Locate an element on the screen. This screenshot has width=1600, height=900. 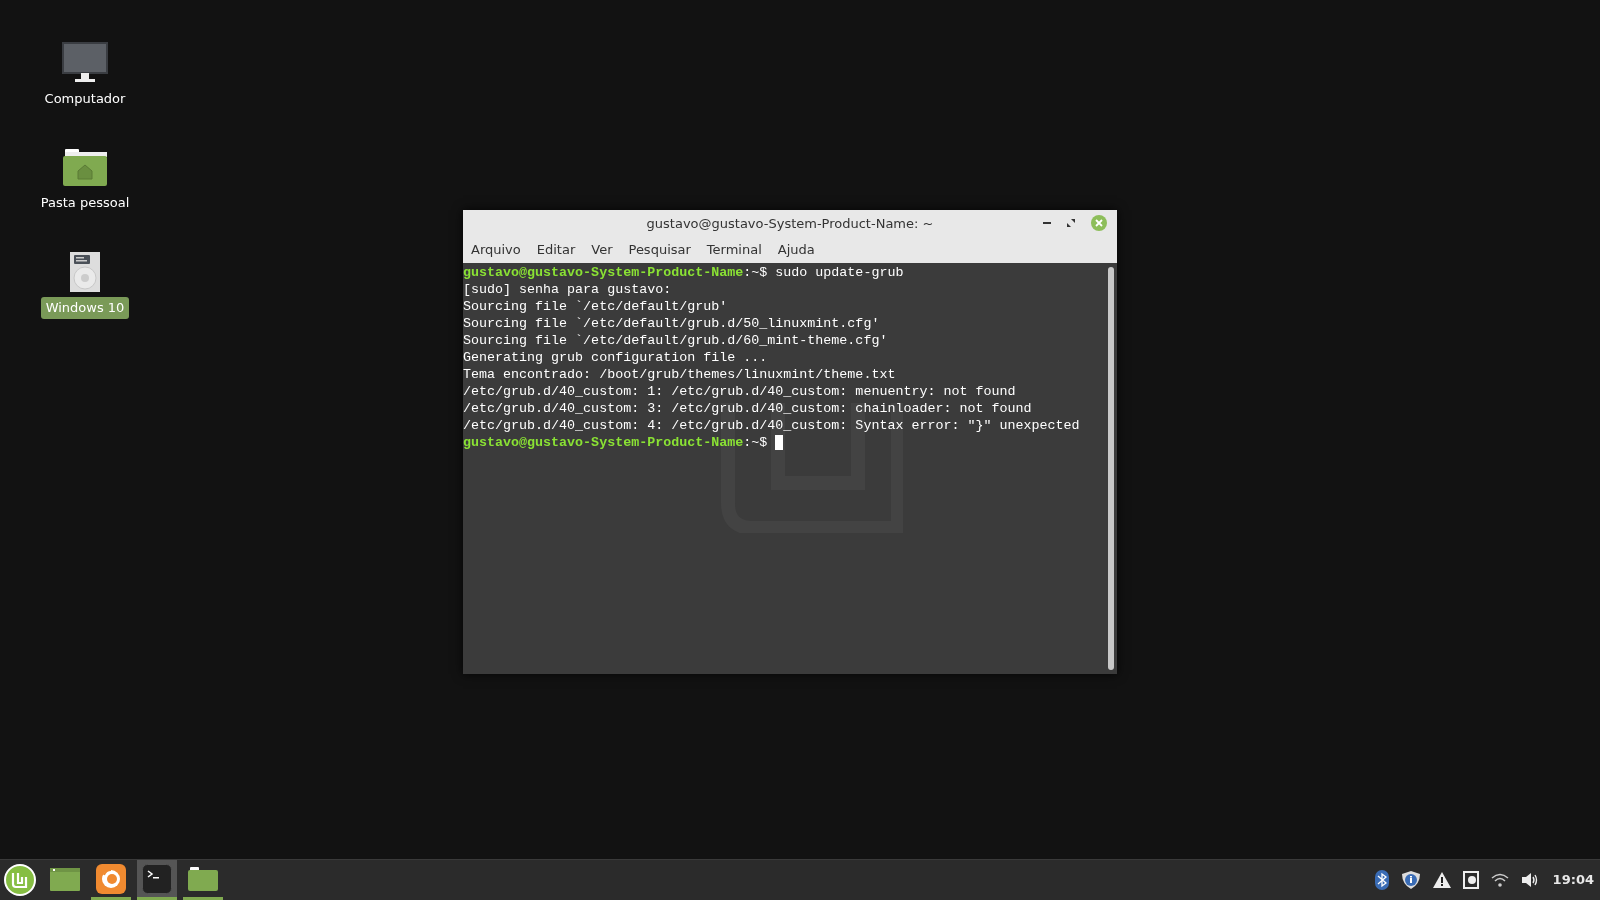
terminal-line: Sourcing file `/etc/default/grub.d/50_linuxmint.cfg' is located at coordinates (672, 323).